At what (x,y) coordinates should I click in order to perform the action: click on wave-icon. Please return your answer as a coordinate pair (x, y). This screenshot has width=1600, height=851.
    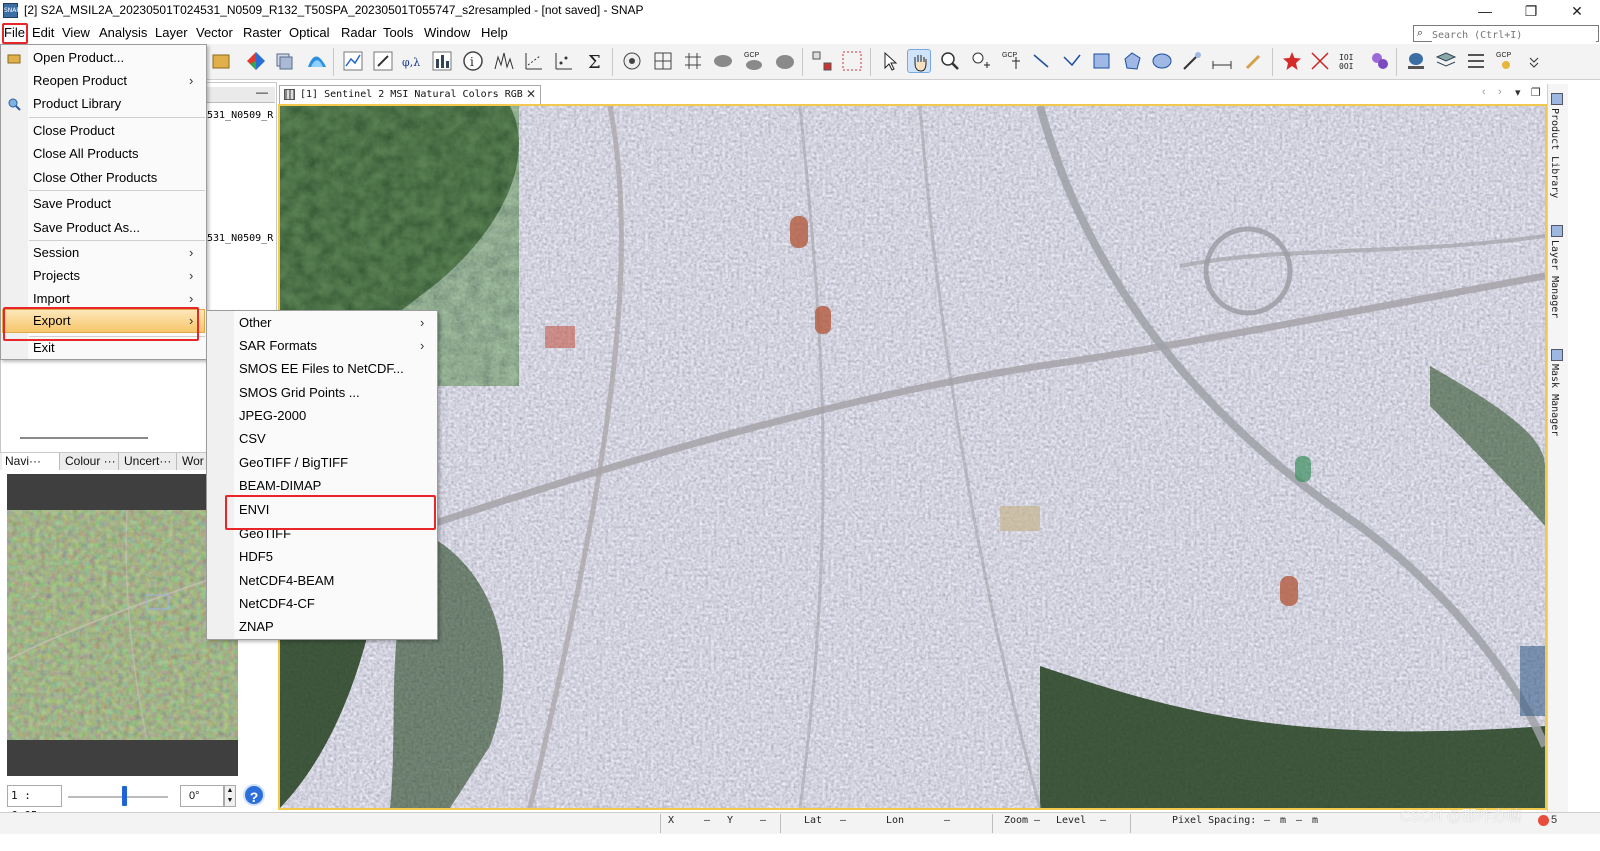
    Looking at the image, I should click on (317, 61).